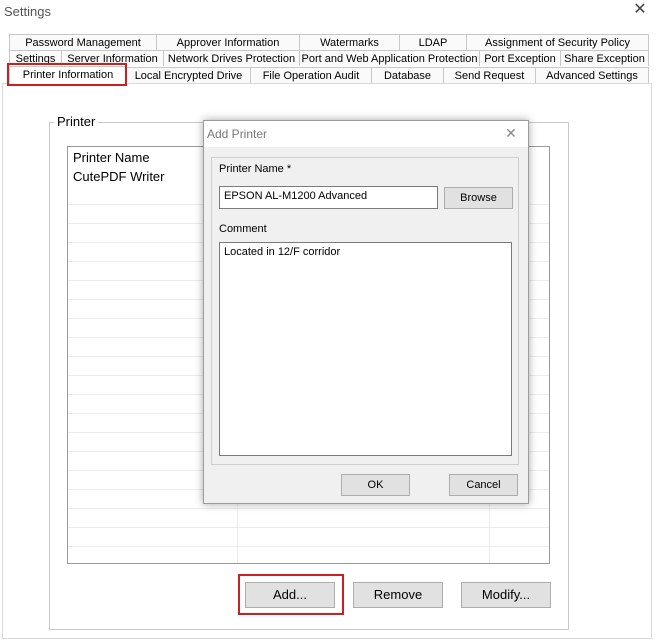  Describe the element at coordinates (188, 75) in the screenshot. I see `tab-local-encrypted-drive: Local Encrypted Drive` at that location.